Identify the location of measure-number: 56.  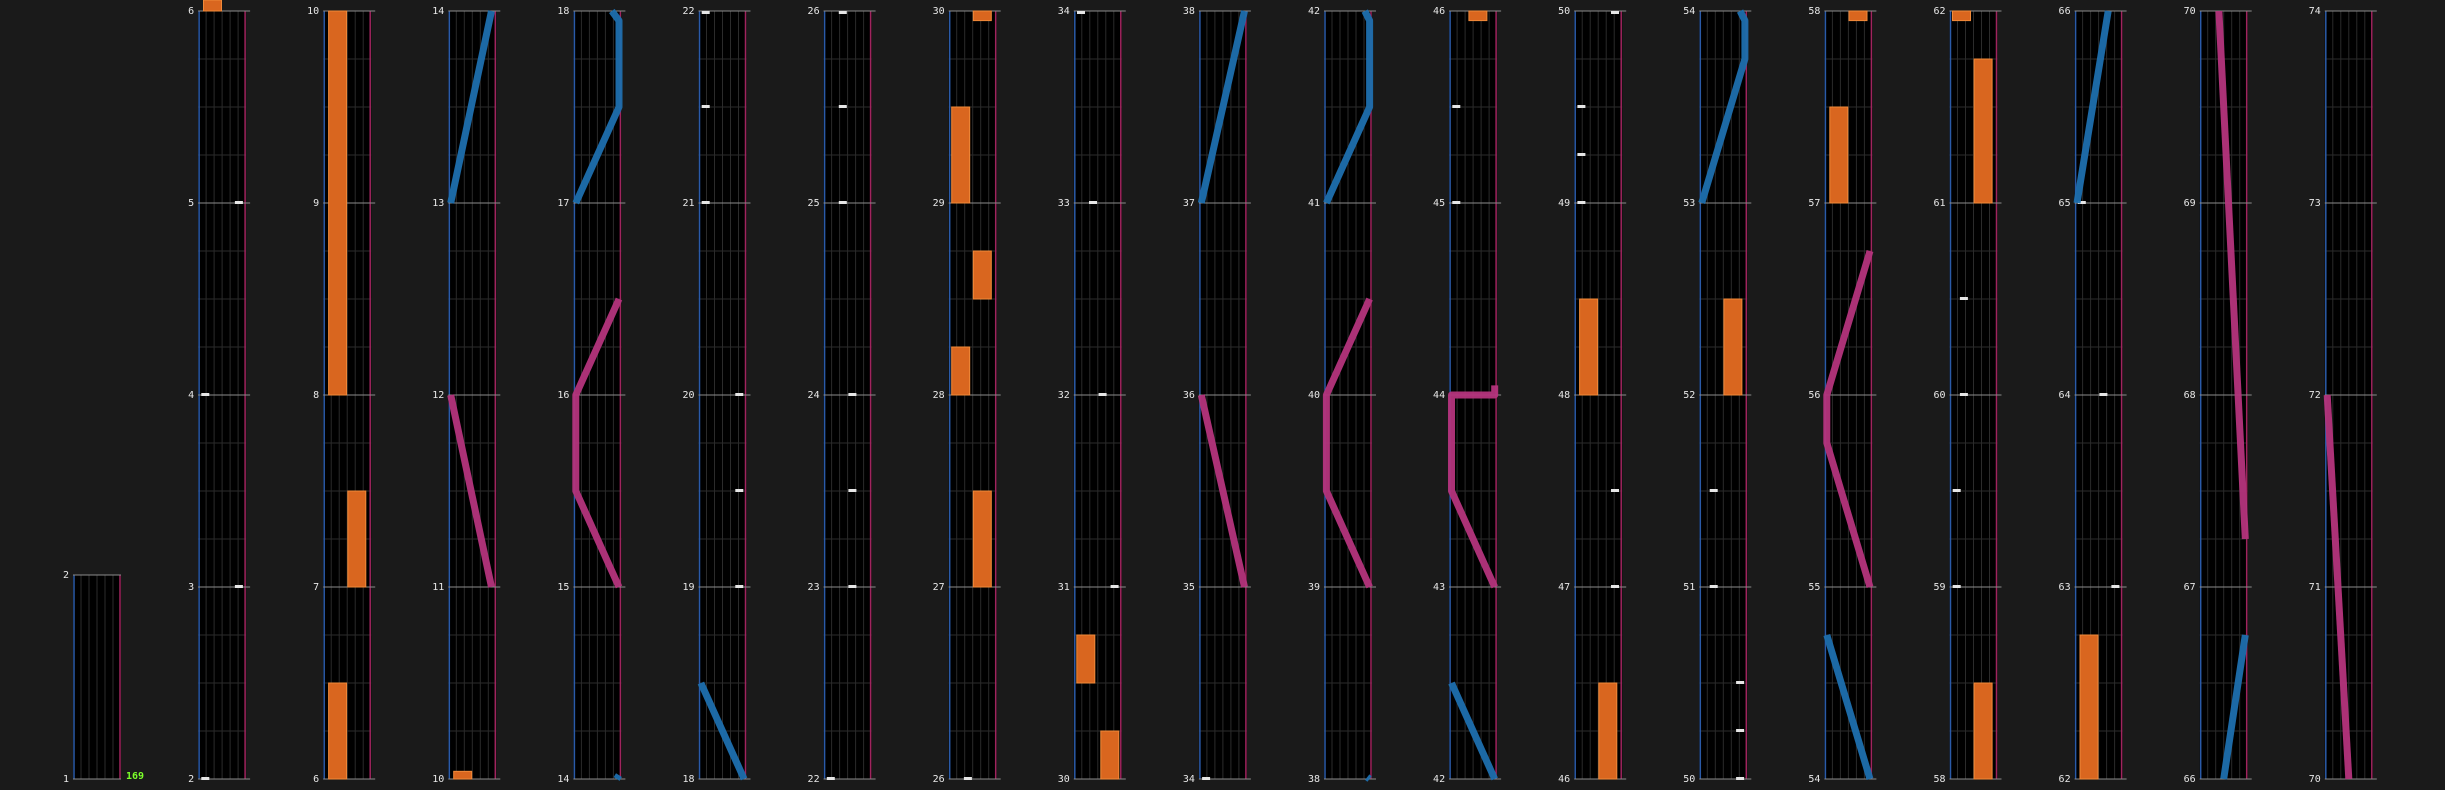
(1814, 395).